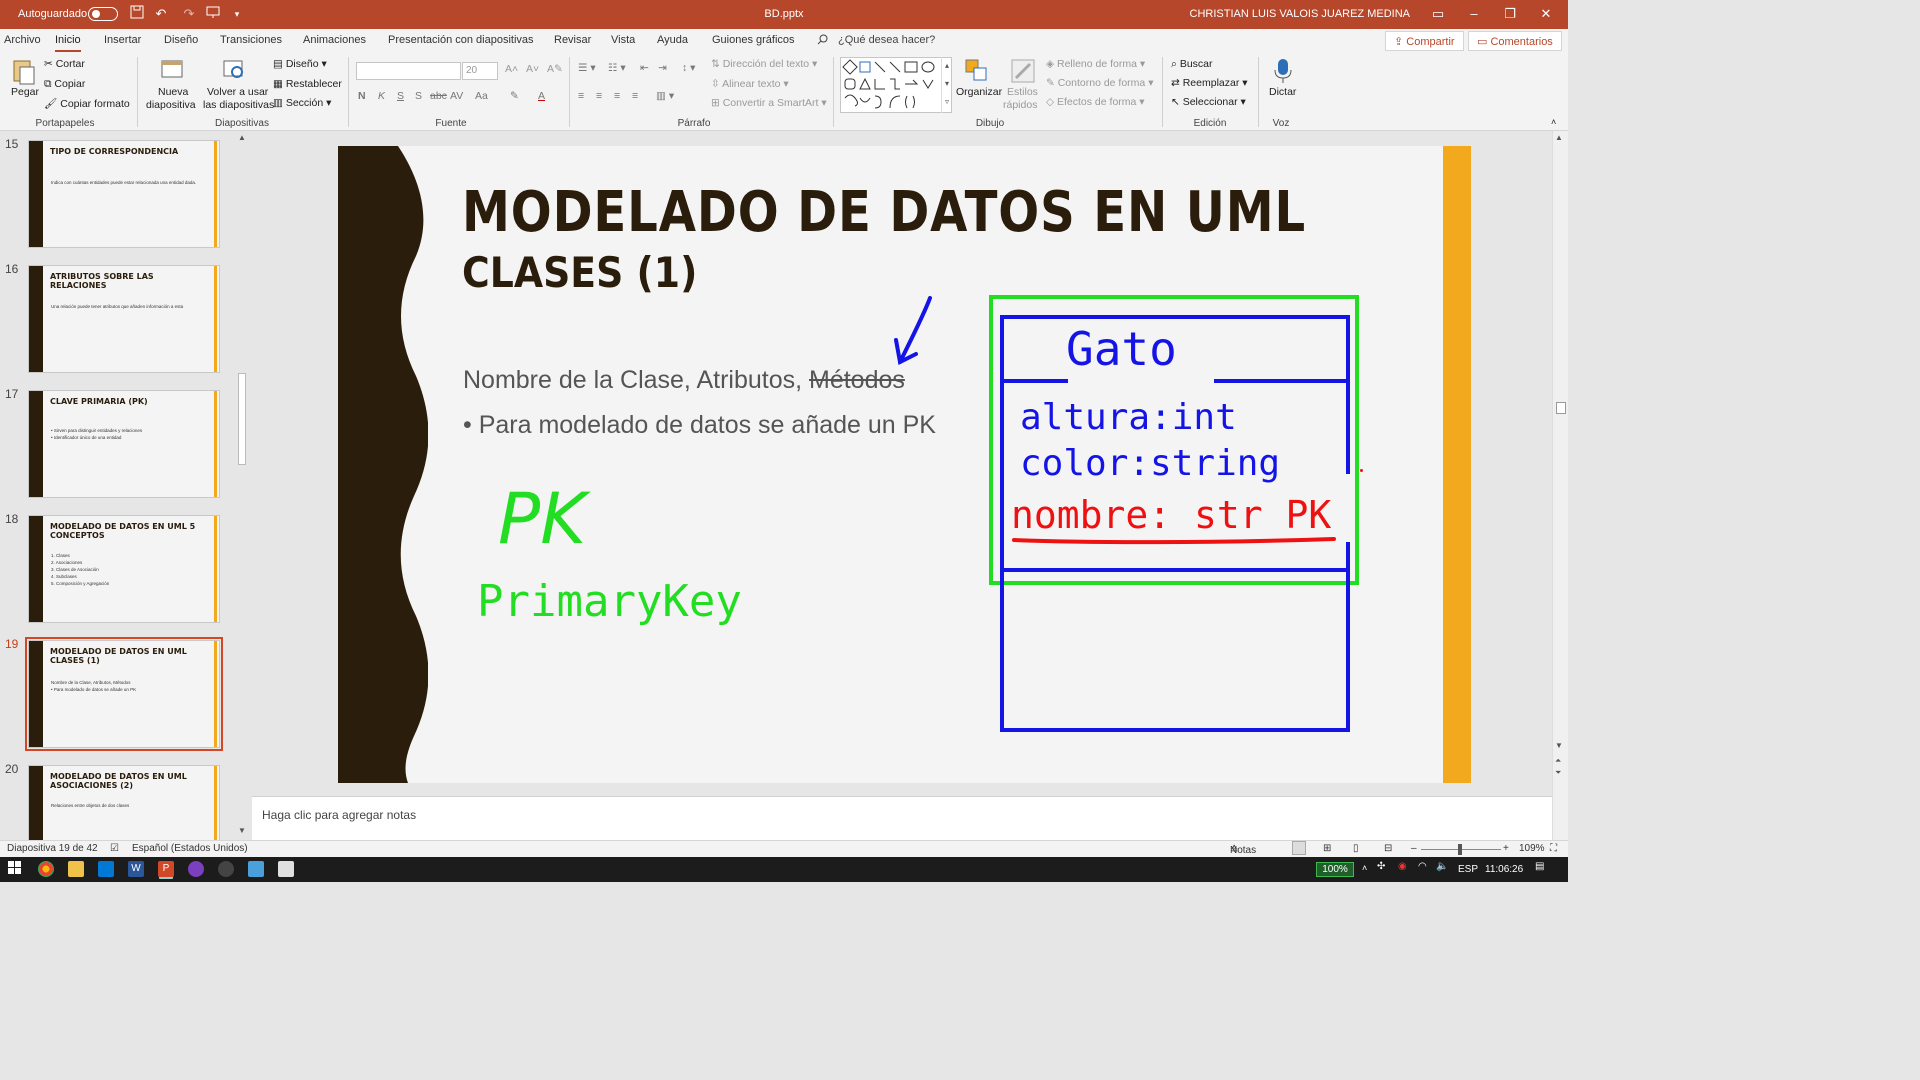 The width and height of the screenshot is (1920, 1080). Describe the element at coordinates (242, 485) in the screenshot. I see `thumbnails-scrollbar: ▲ ▼` at that location.